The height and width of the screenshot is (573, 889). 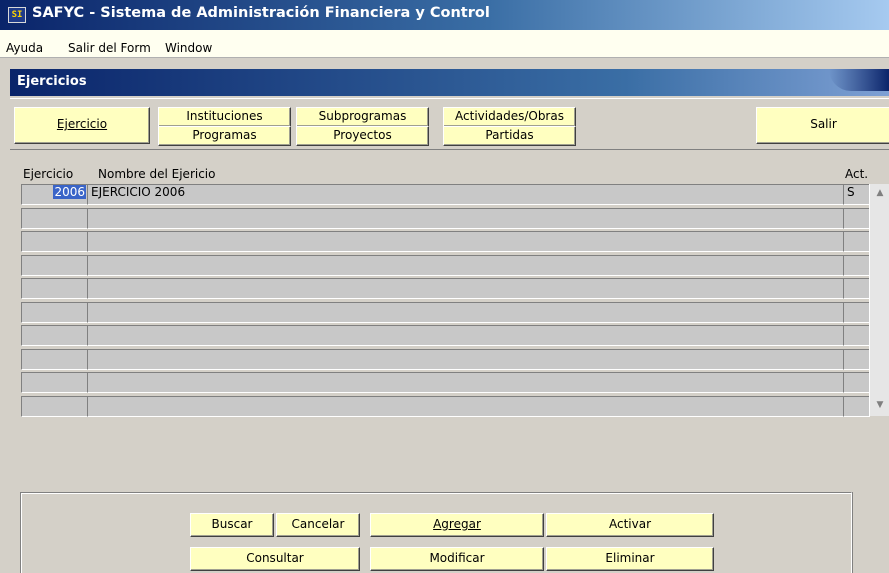 I want to click on grid-scrollbar: ▲ ▼, so click(x=879, y=300).